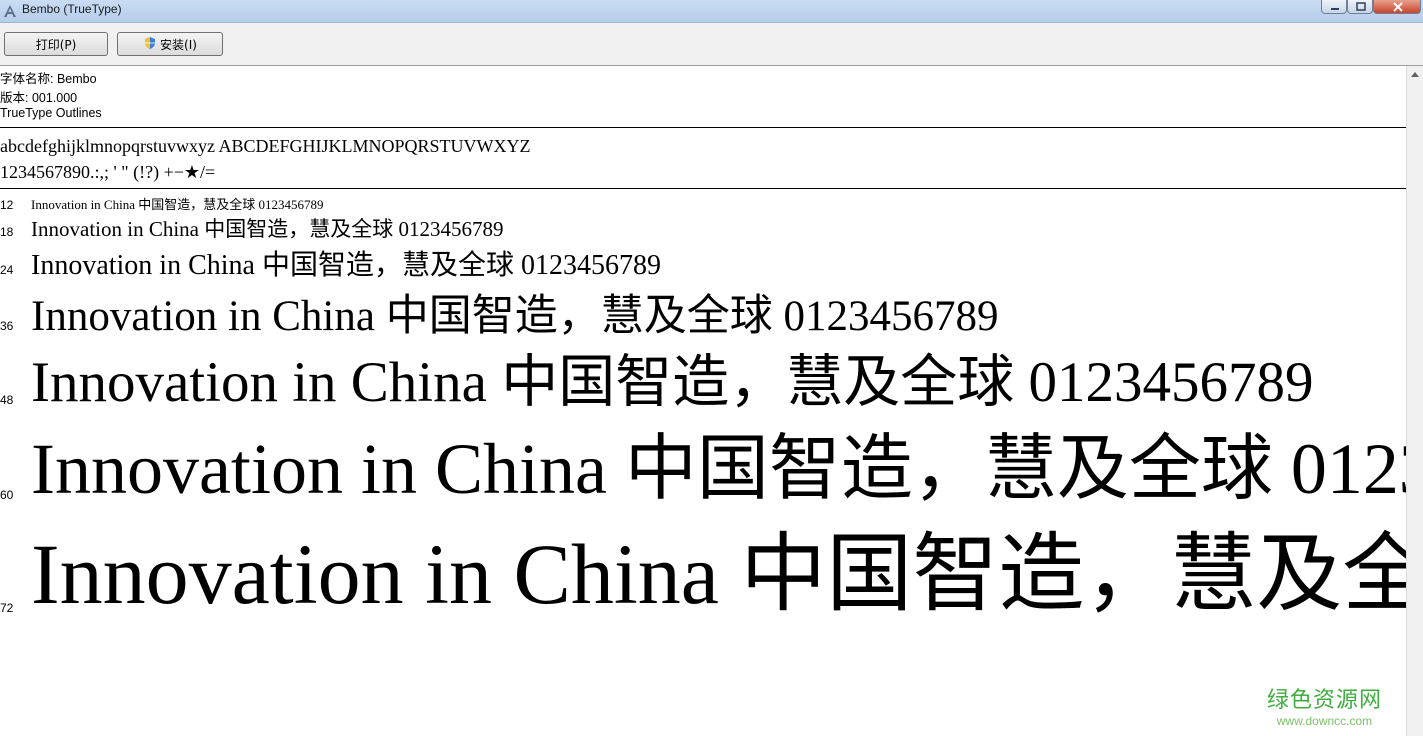  What do you see at coordinates (7, 205) in the screenshot?
I see `sample-size-label: 12` at bounding box center [7, 205].